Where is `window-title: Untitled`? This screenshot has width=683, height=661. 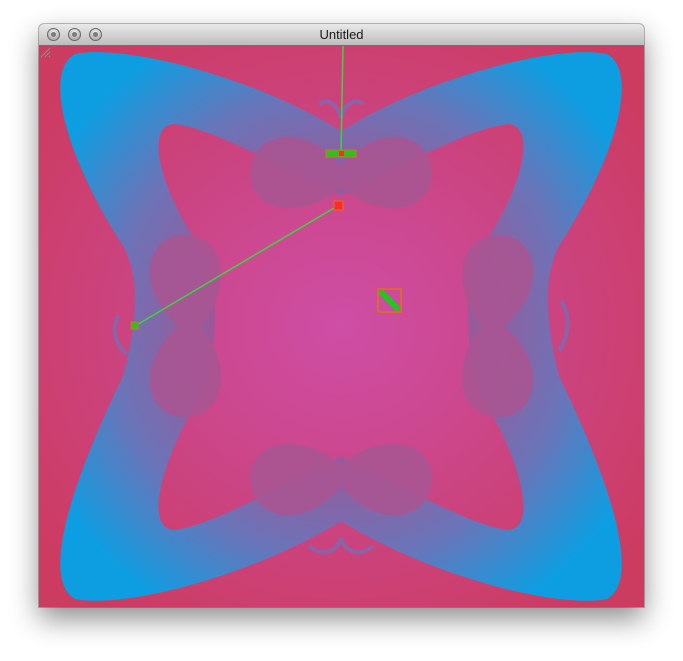 window-title: Untitled is located at coordinates (341, 34).